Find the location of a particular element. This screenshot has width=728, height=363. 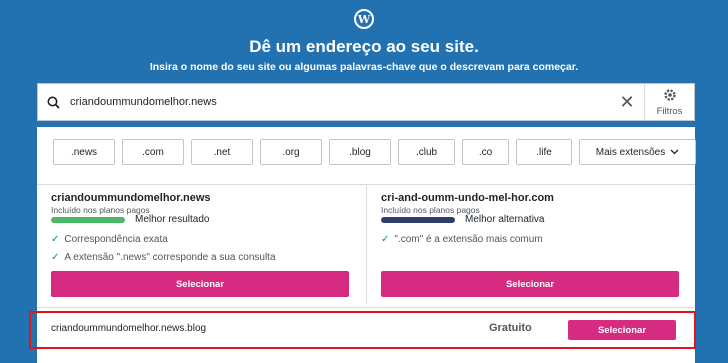

extension-chip: .blog is located at coordinates (360, 152).